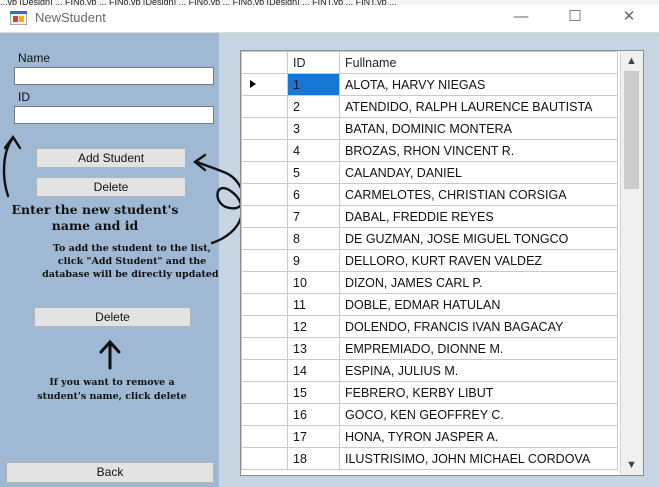 The image size is (659, 487). Describe the element at coordinates (114, 115) in the screenshot. I see `id-input` at that location.